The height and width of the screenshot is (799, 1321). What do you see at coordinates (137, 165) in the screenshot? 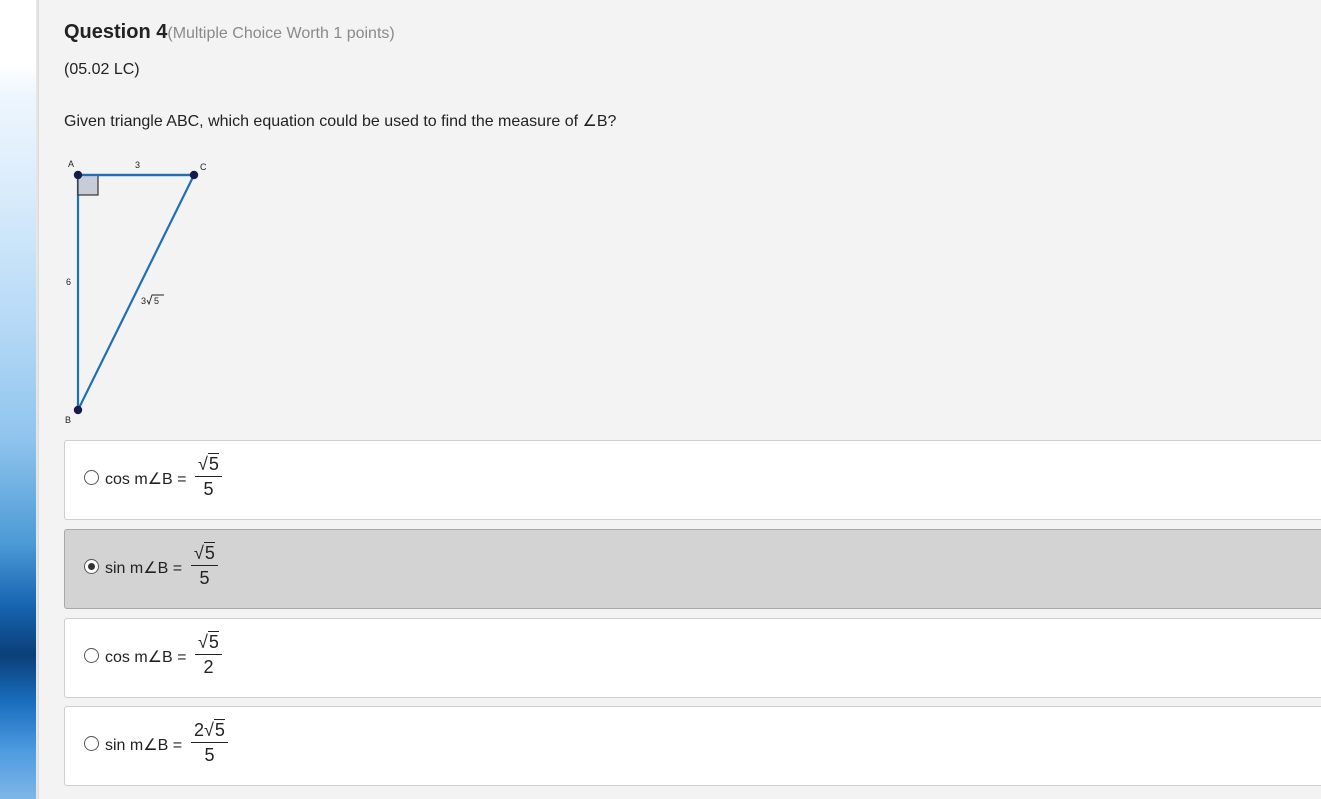
I see `side-ac-label: 3` at bounding box center [137, 165].